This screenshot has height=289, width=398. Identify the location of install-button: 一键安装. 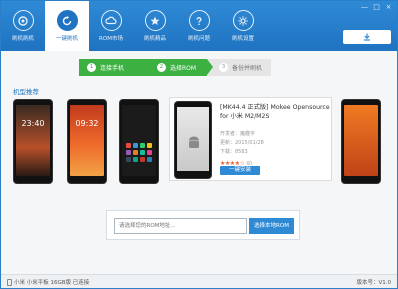
(240, 170).